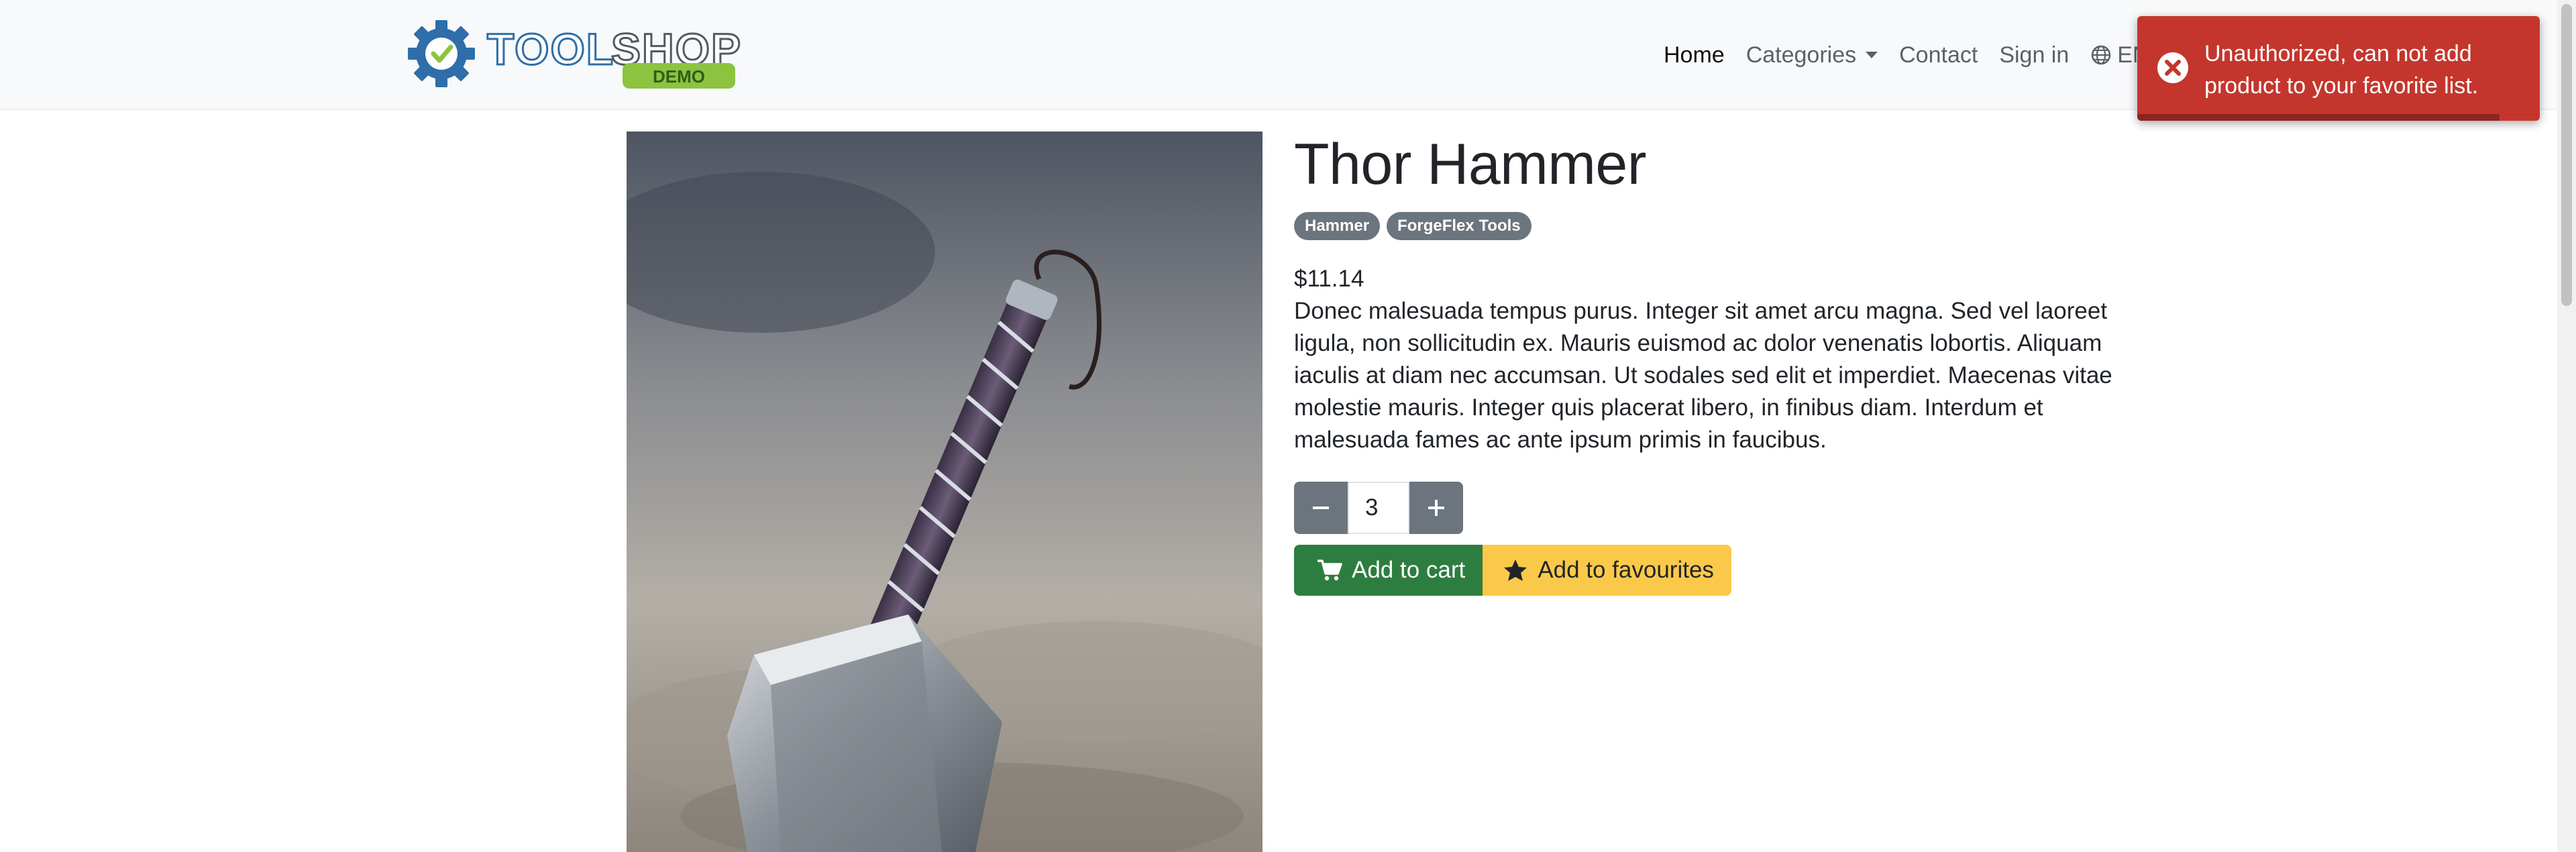 This screenshot has width=2576, height=852. I want to click on nav-home-label: Home, so click(1694, 55).